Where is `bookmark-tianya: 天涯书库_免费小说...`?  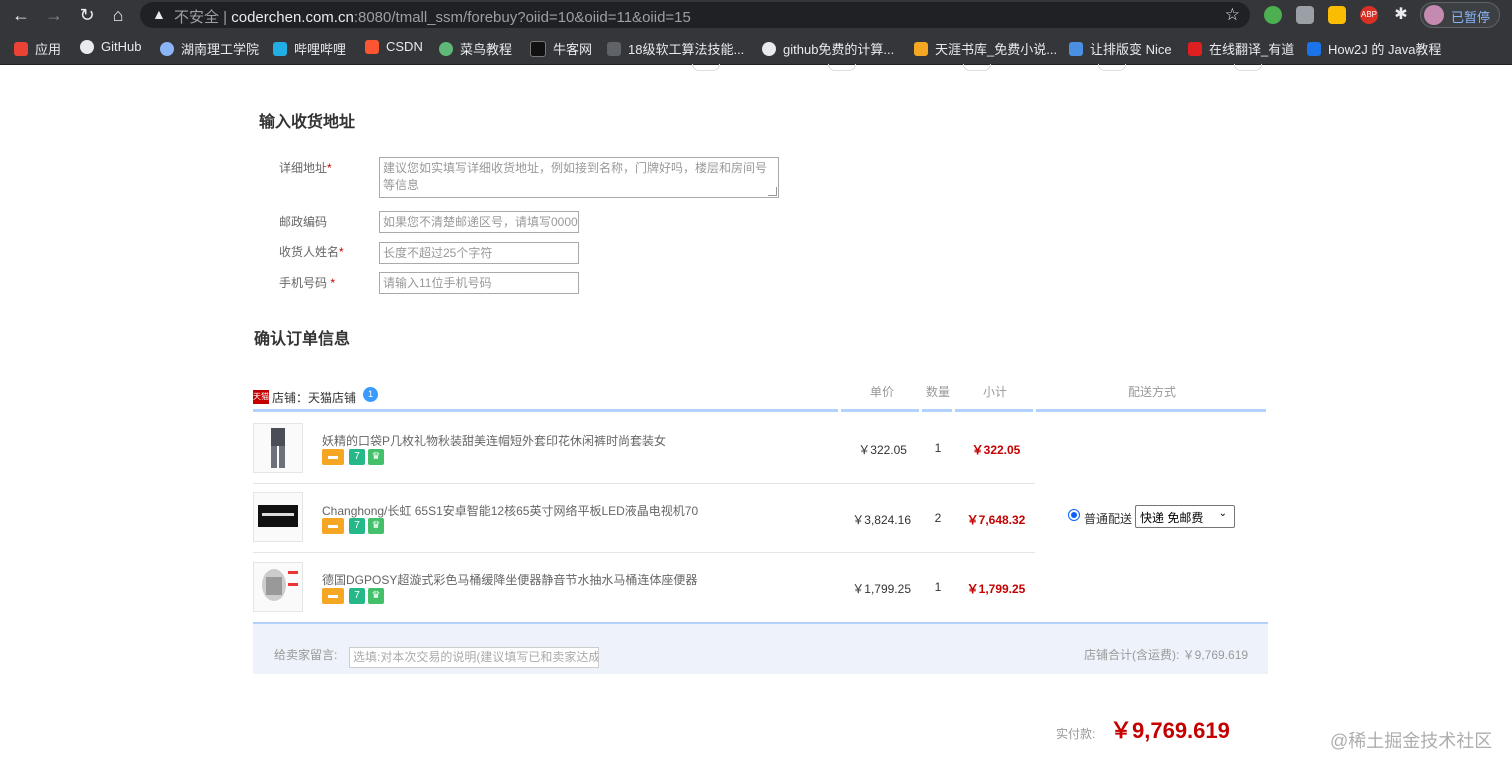 bookmark-tianya: 天涯书库_免费小说... is located at coordinates (985, 48).